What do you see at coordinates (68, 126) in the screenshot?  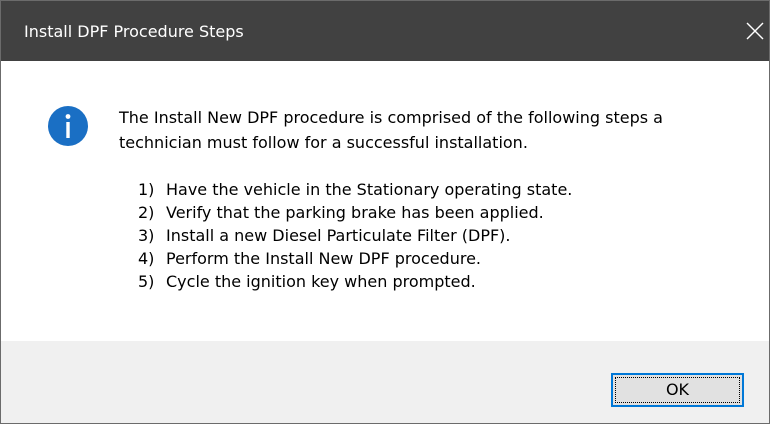 I see `info-icon` at bounding box center [68, 126].